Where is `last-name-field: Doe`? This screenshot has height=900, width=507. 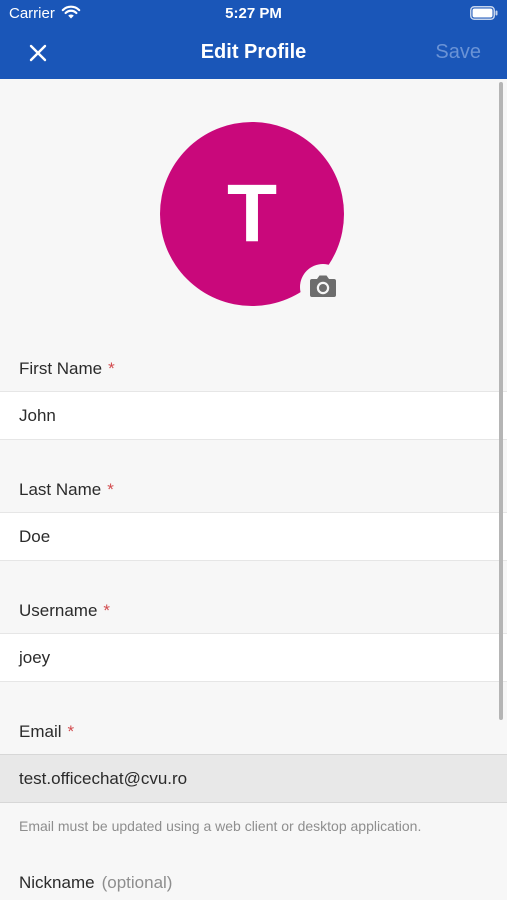 last-name-field: Doe is located at coordinates (253, 536).